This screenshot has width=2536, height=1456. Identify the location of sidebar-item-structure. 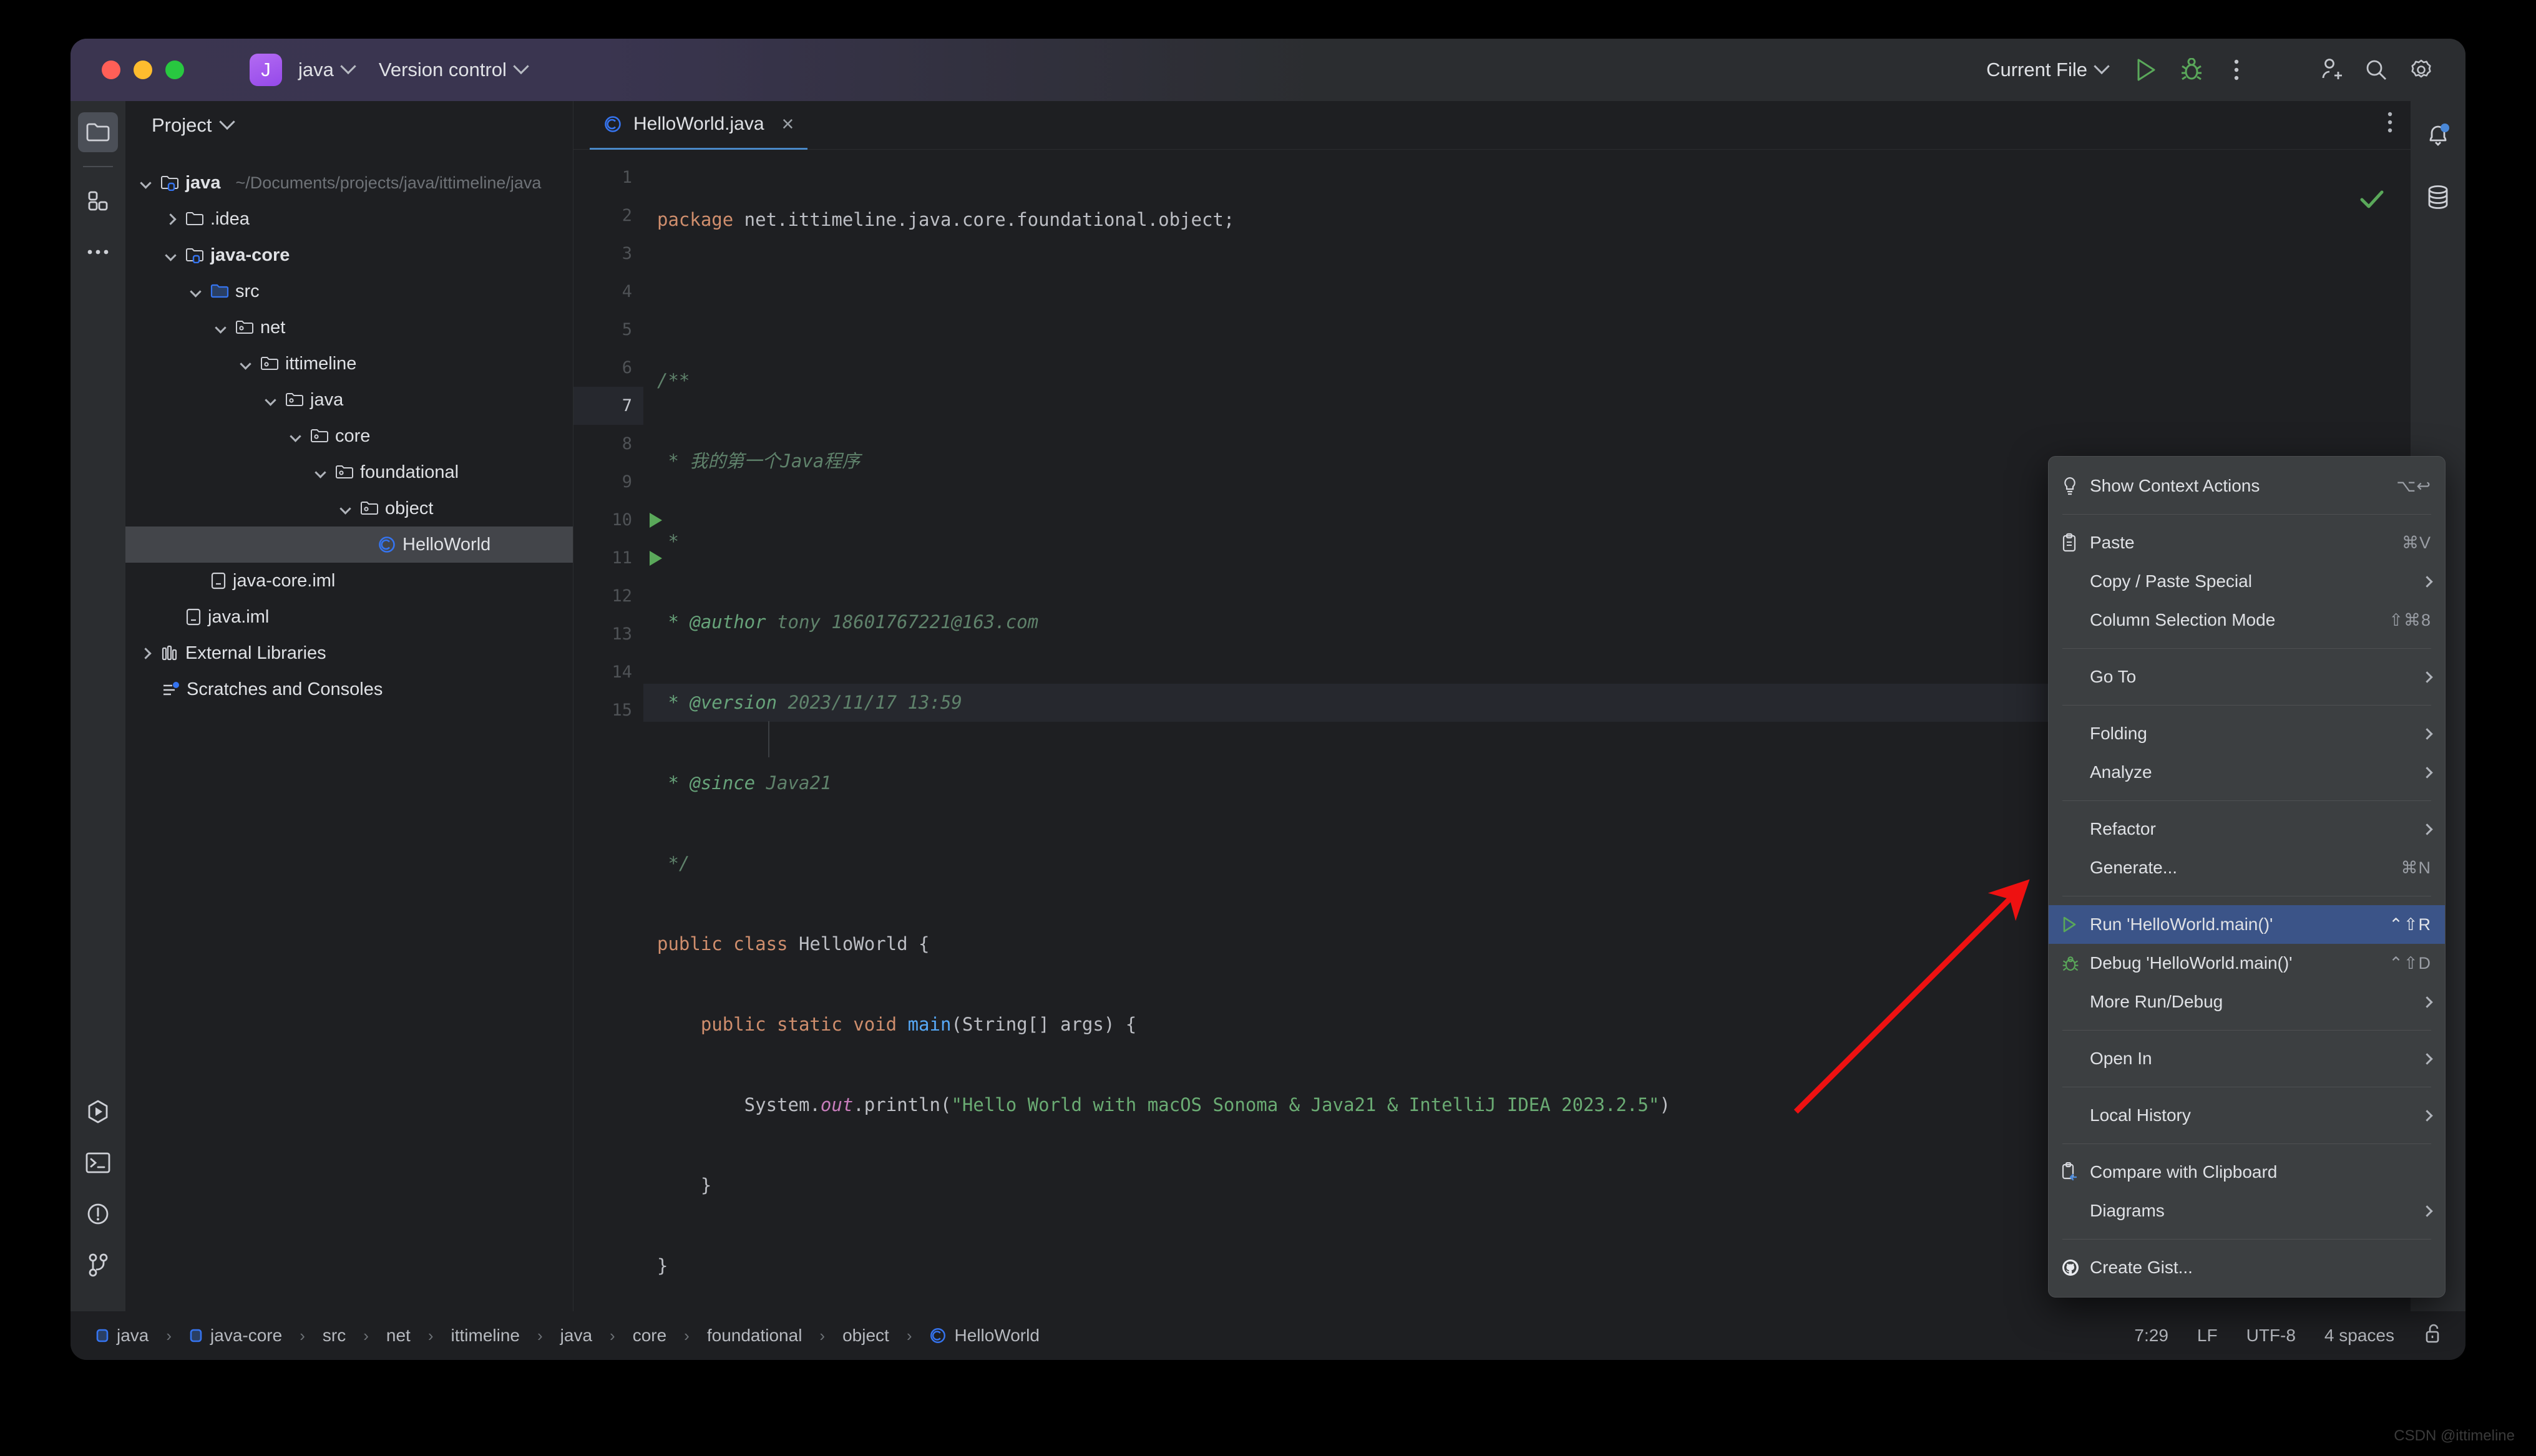
(98, 201).